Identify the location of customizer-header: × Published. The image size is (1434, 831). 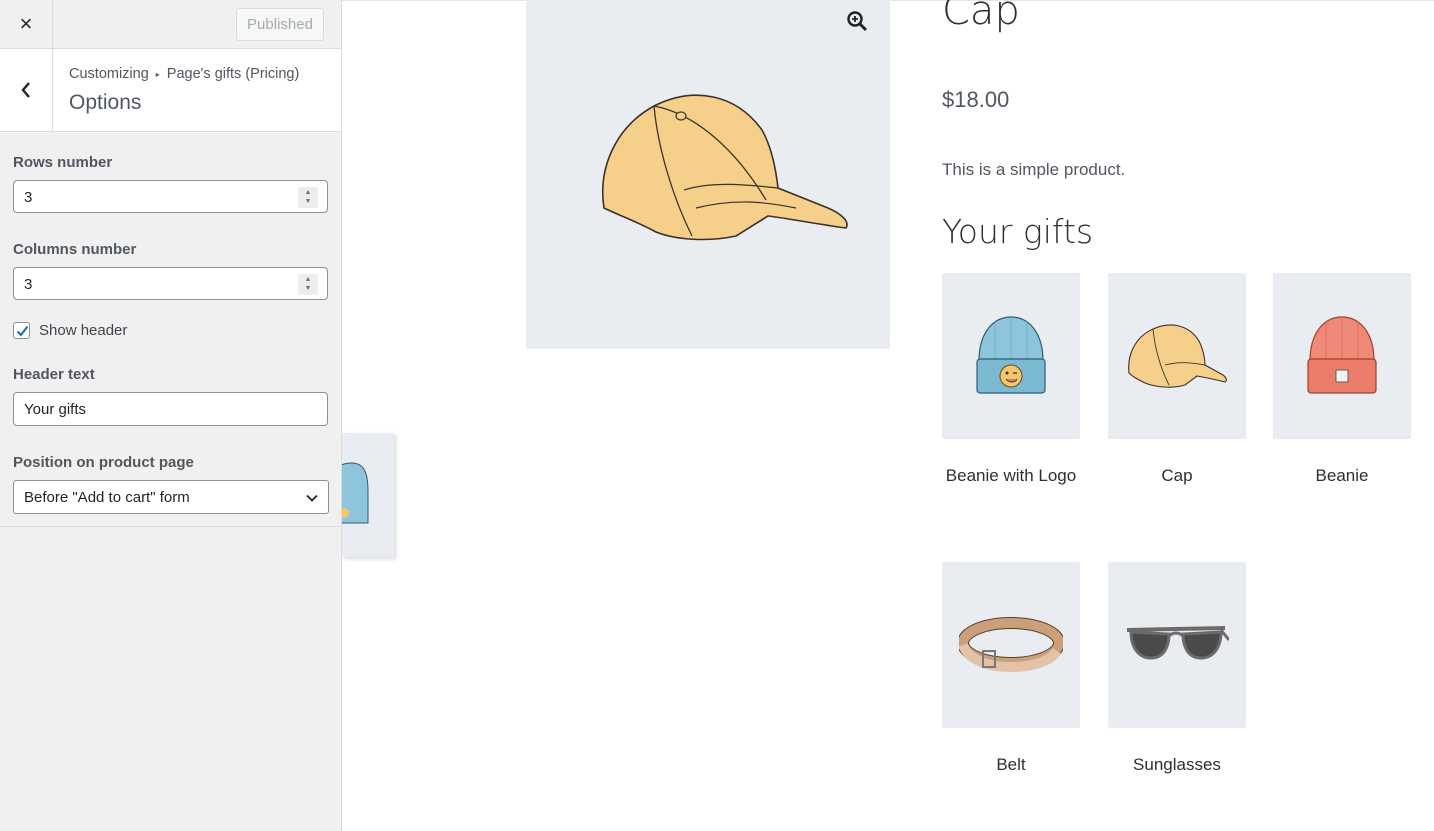
(170, 24).